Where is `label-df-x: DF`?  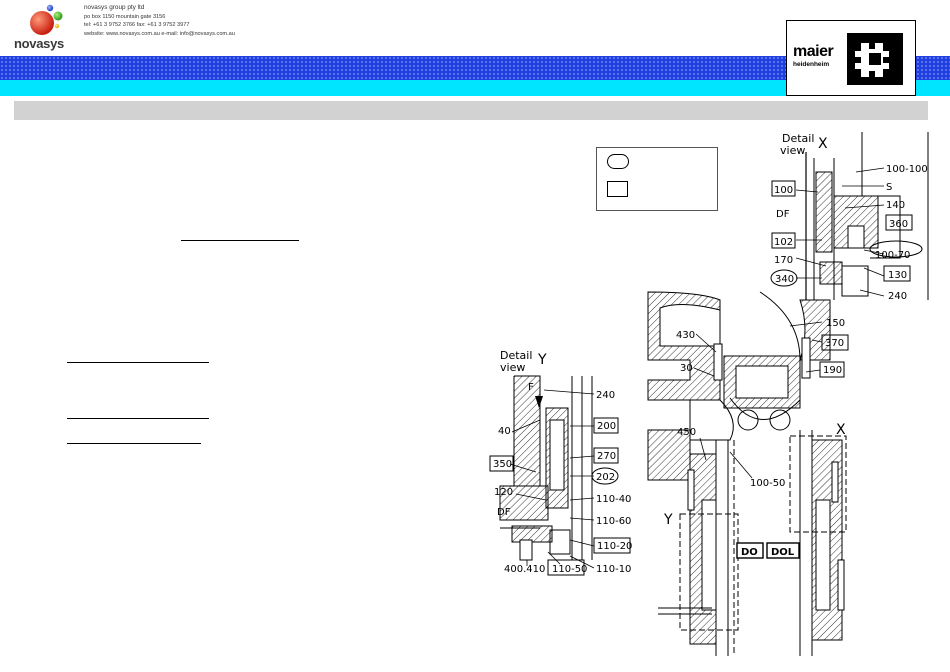 label-df-x: DF is located at coordinates (783, 214).